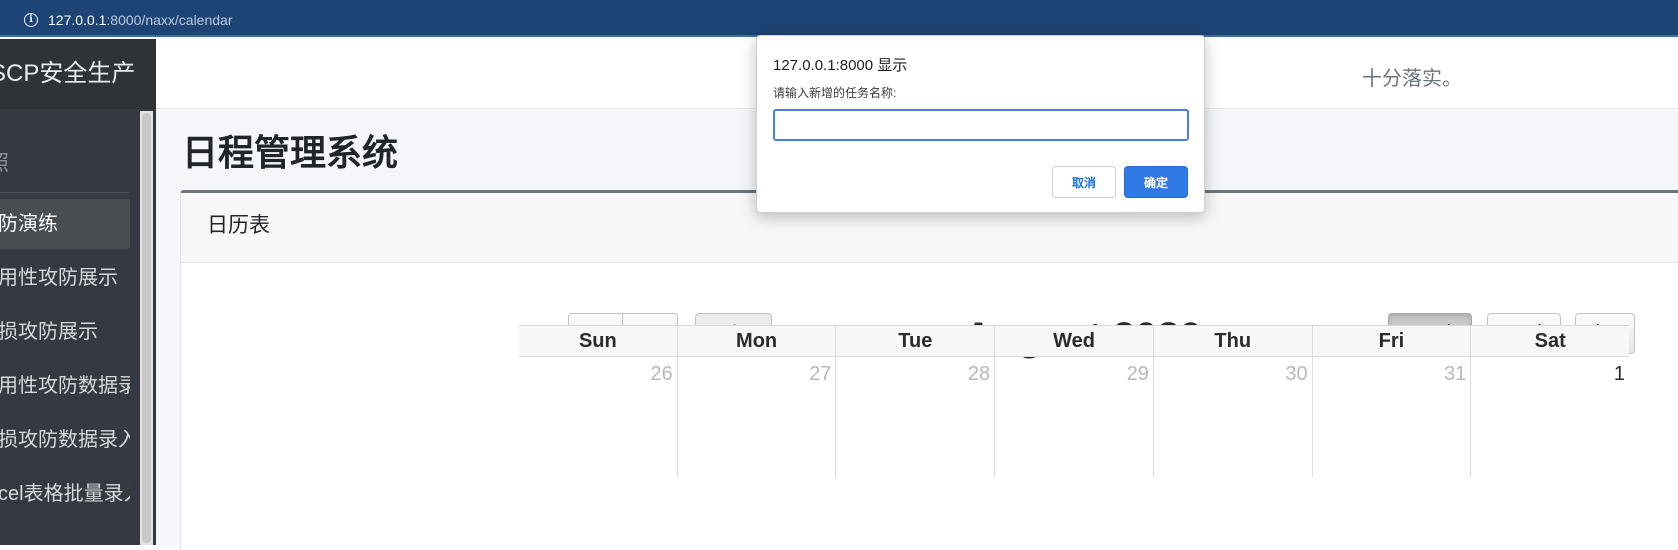  Describe the element at coordinates (49, 332) in the screenshot. I see `sidebar-item-label: 损攻防展示` at that location.